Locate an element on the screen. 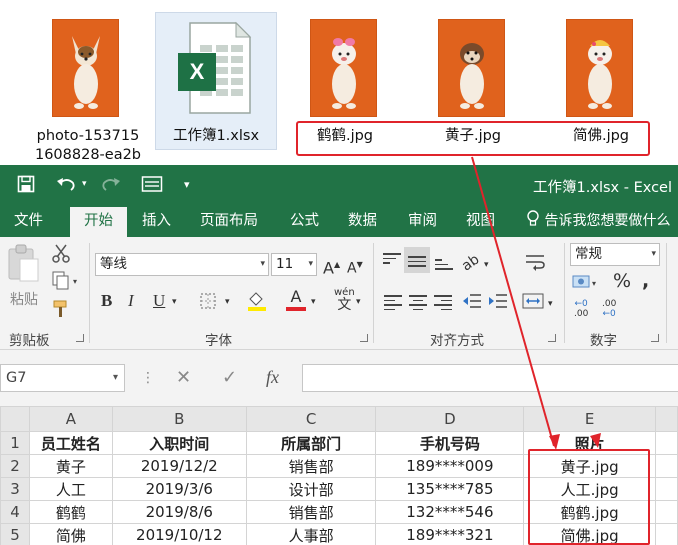 This screenshot has width=678, height=545. cell: 2019/8/6 is located at coordinates (179, 512).